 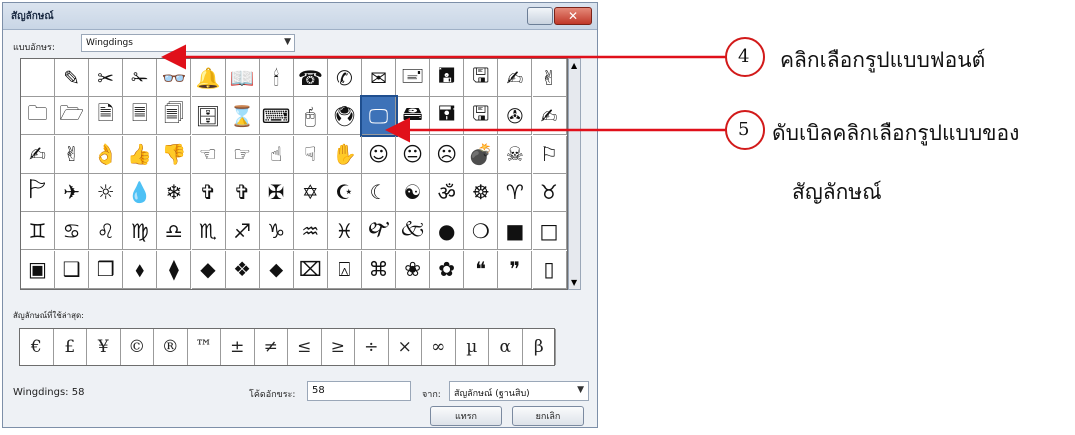 What do you see at coordinates (837, 192) in the screenshot?
I see `step5-text-line2: สัญลักษณ์` at bounding box center [837, 192].